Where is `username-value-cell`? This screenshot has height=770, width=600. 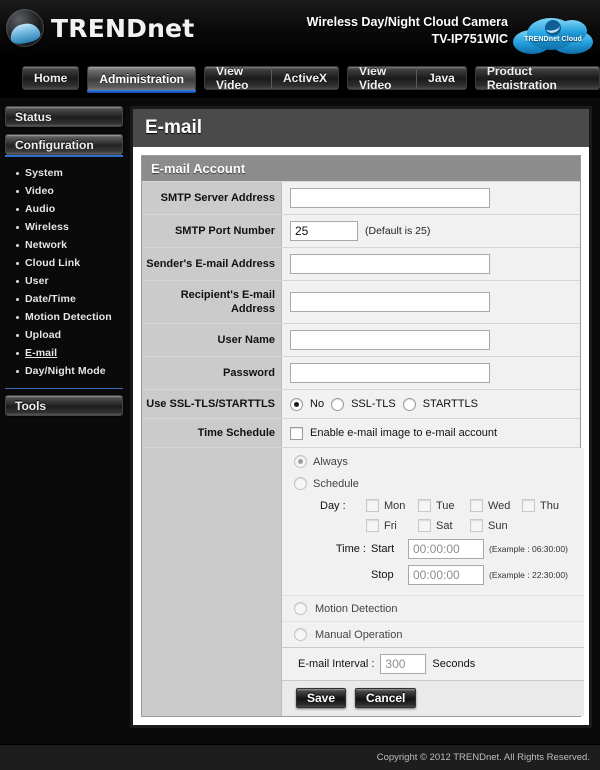 username-value-cell is located at coordinates (431, 340).